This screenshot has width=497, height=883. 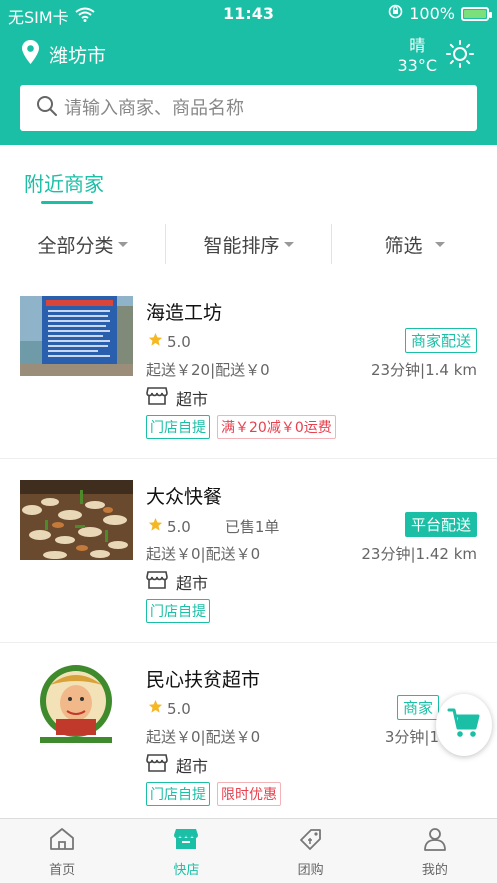 I want to click on search-bar, so click(x=248, y=108).